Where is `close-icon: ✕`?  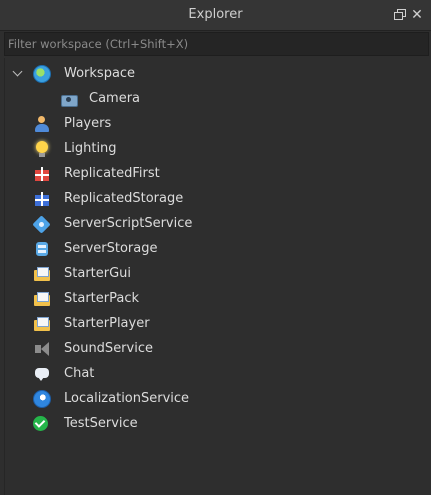 close-icon: ✕ is located at coordinates (417, 15).